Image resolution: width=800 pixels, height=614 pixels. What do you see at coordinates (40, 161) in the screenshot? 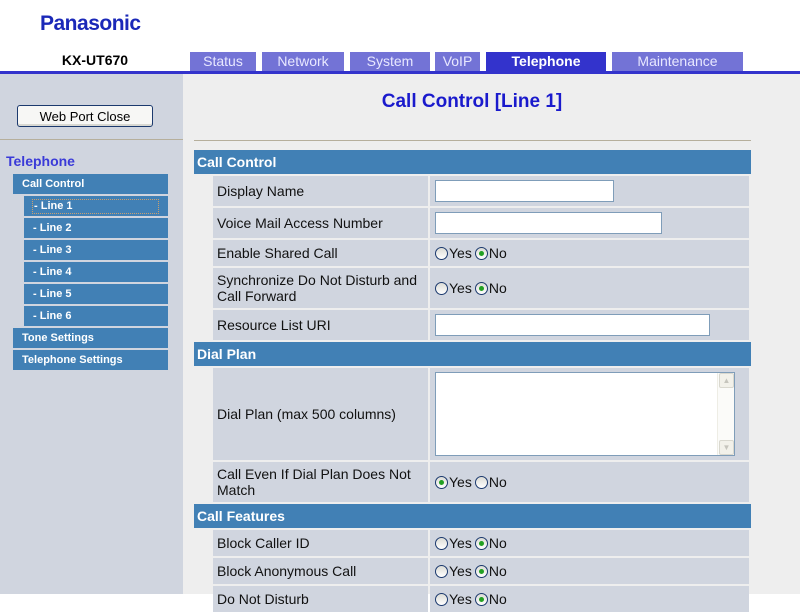
I see `sidebar-section-title: Telephone` at bounding box center [40, 161].